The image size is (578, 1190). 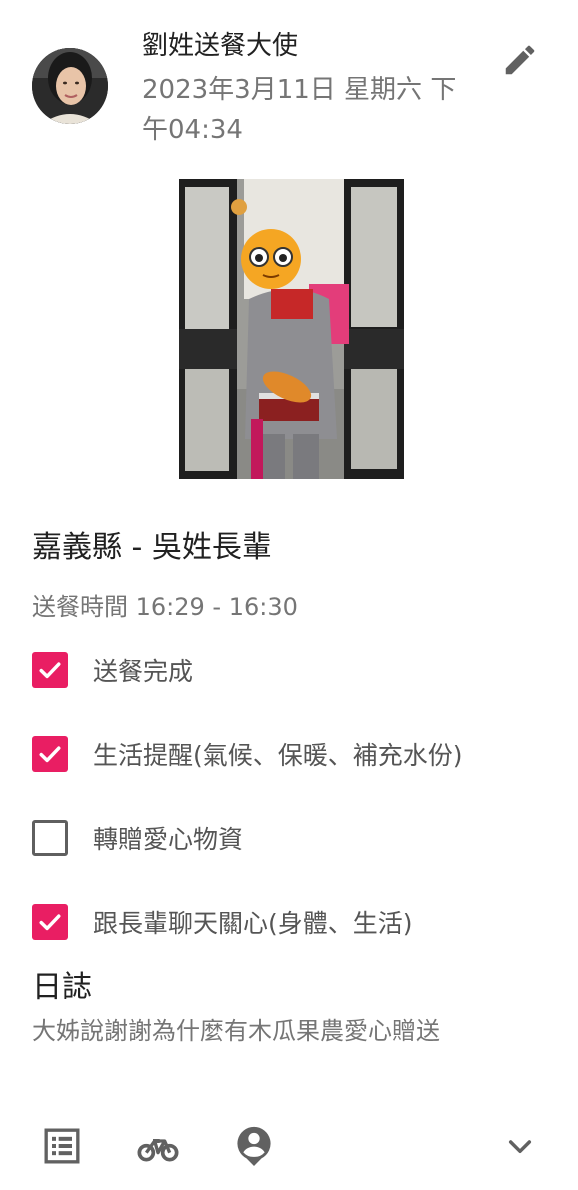 I want to click on bottom-action-bar, so click(x=289, y=1146).